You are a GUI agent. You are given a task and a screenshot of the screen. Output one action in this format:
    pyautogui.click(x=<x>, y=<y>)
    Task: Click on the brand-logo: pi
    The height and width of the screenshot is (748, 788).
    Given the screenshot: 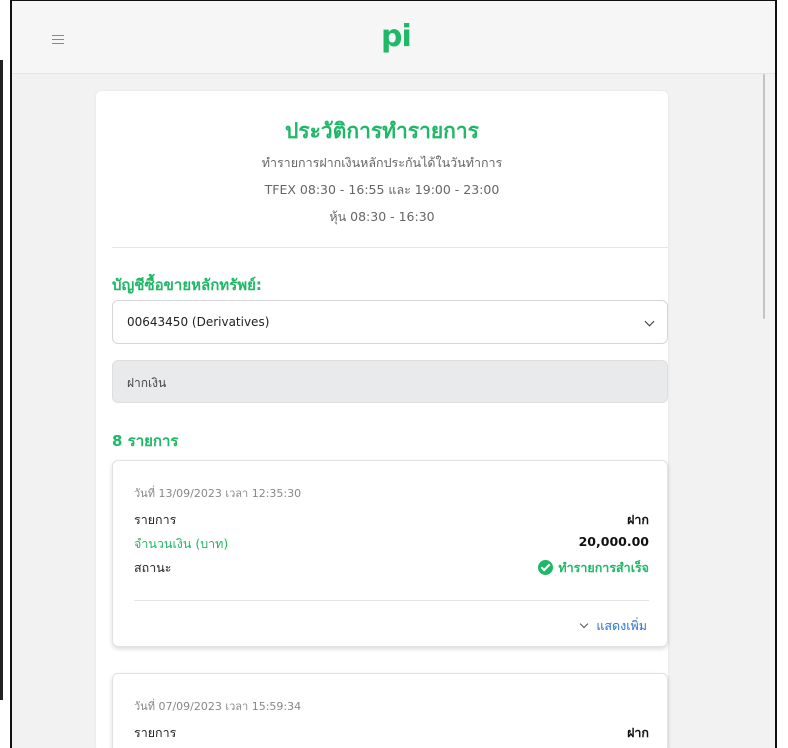 What is the action you would take?
    pyautogui.click(x=396, y=36)
    